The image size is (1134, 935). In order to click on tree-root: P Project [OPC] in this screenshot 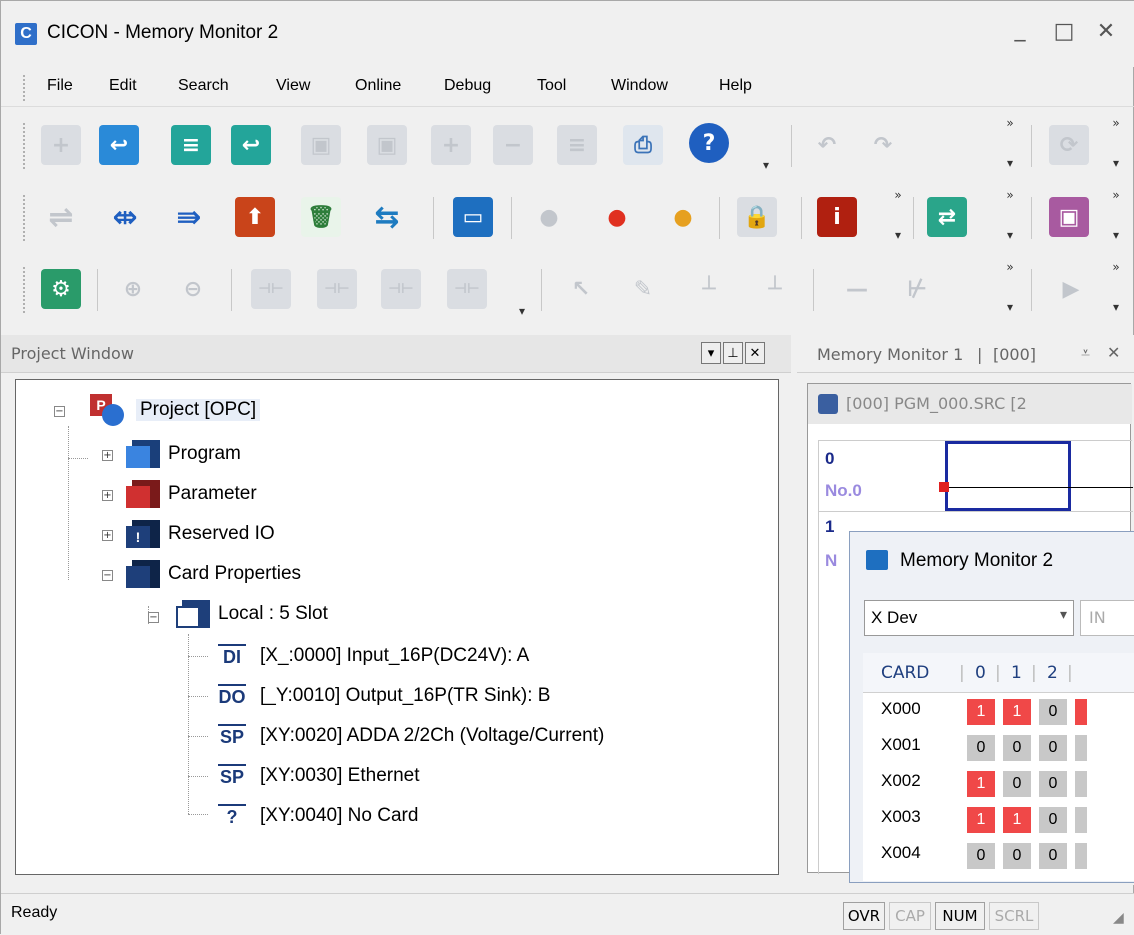, I will do `click(175, 410)`.